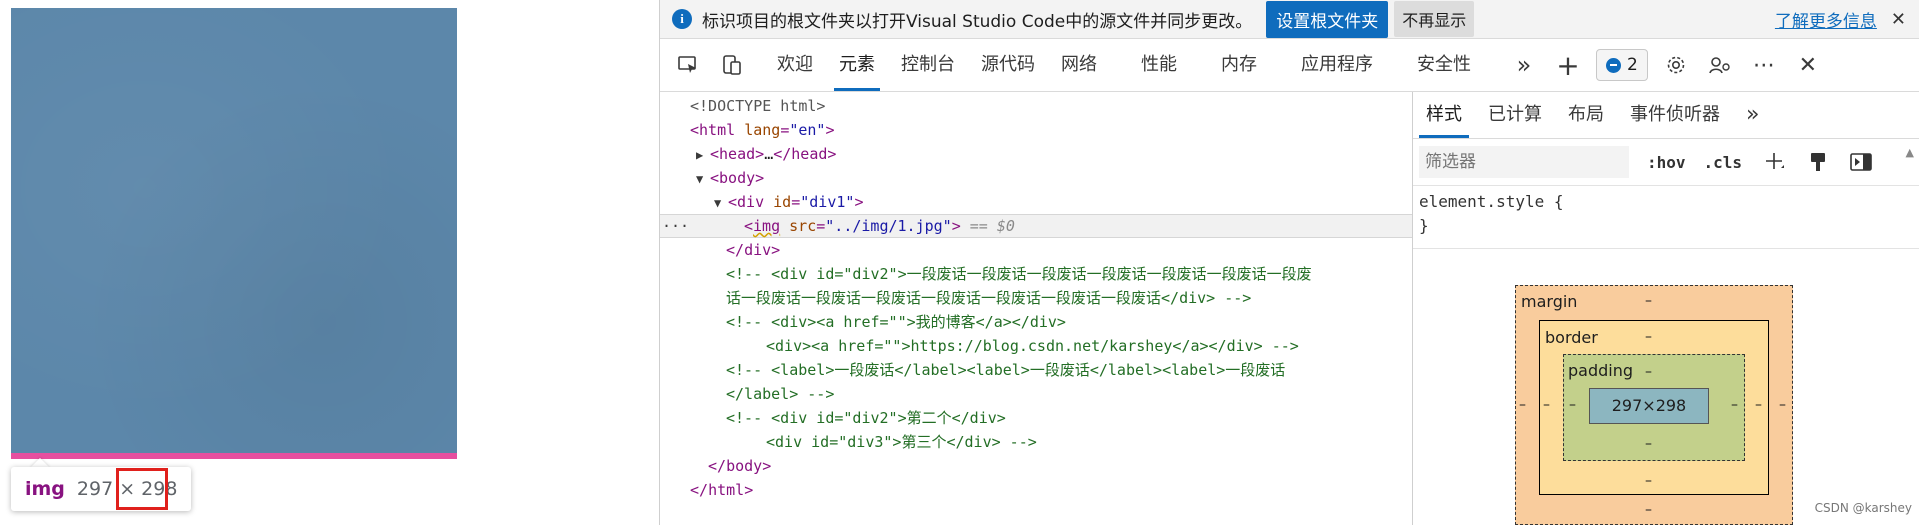  Describe the element at coordinates (1522, 405) in the screenshot. I see `margin-left-value: –` at that location.